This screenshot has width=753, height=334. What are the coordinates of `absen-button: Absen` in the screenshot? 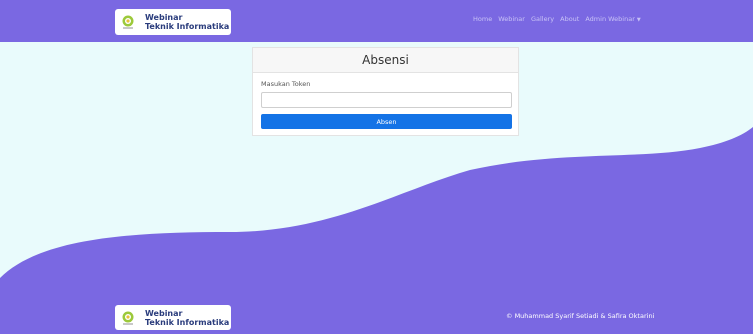 It's located at (386, 121).